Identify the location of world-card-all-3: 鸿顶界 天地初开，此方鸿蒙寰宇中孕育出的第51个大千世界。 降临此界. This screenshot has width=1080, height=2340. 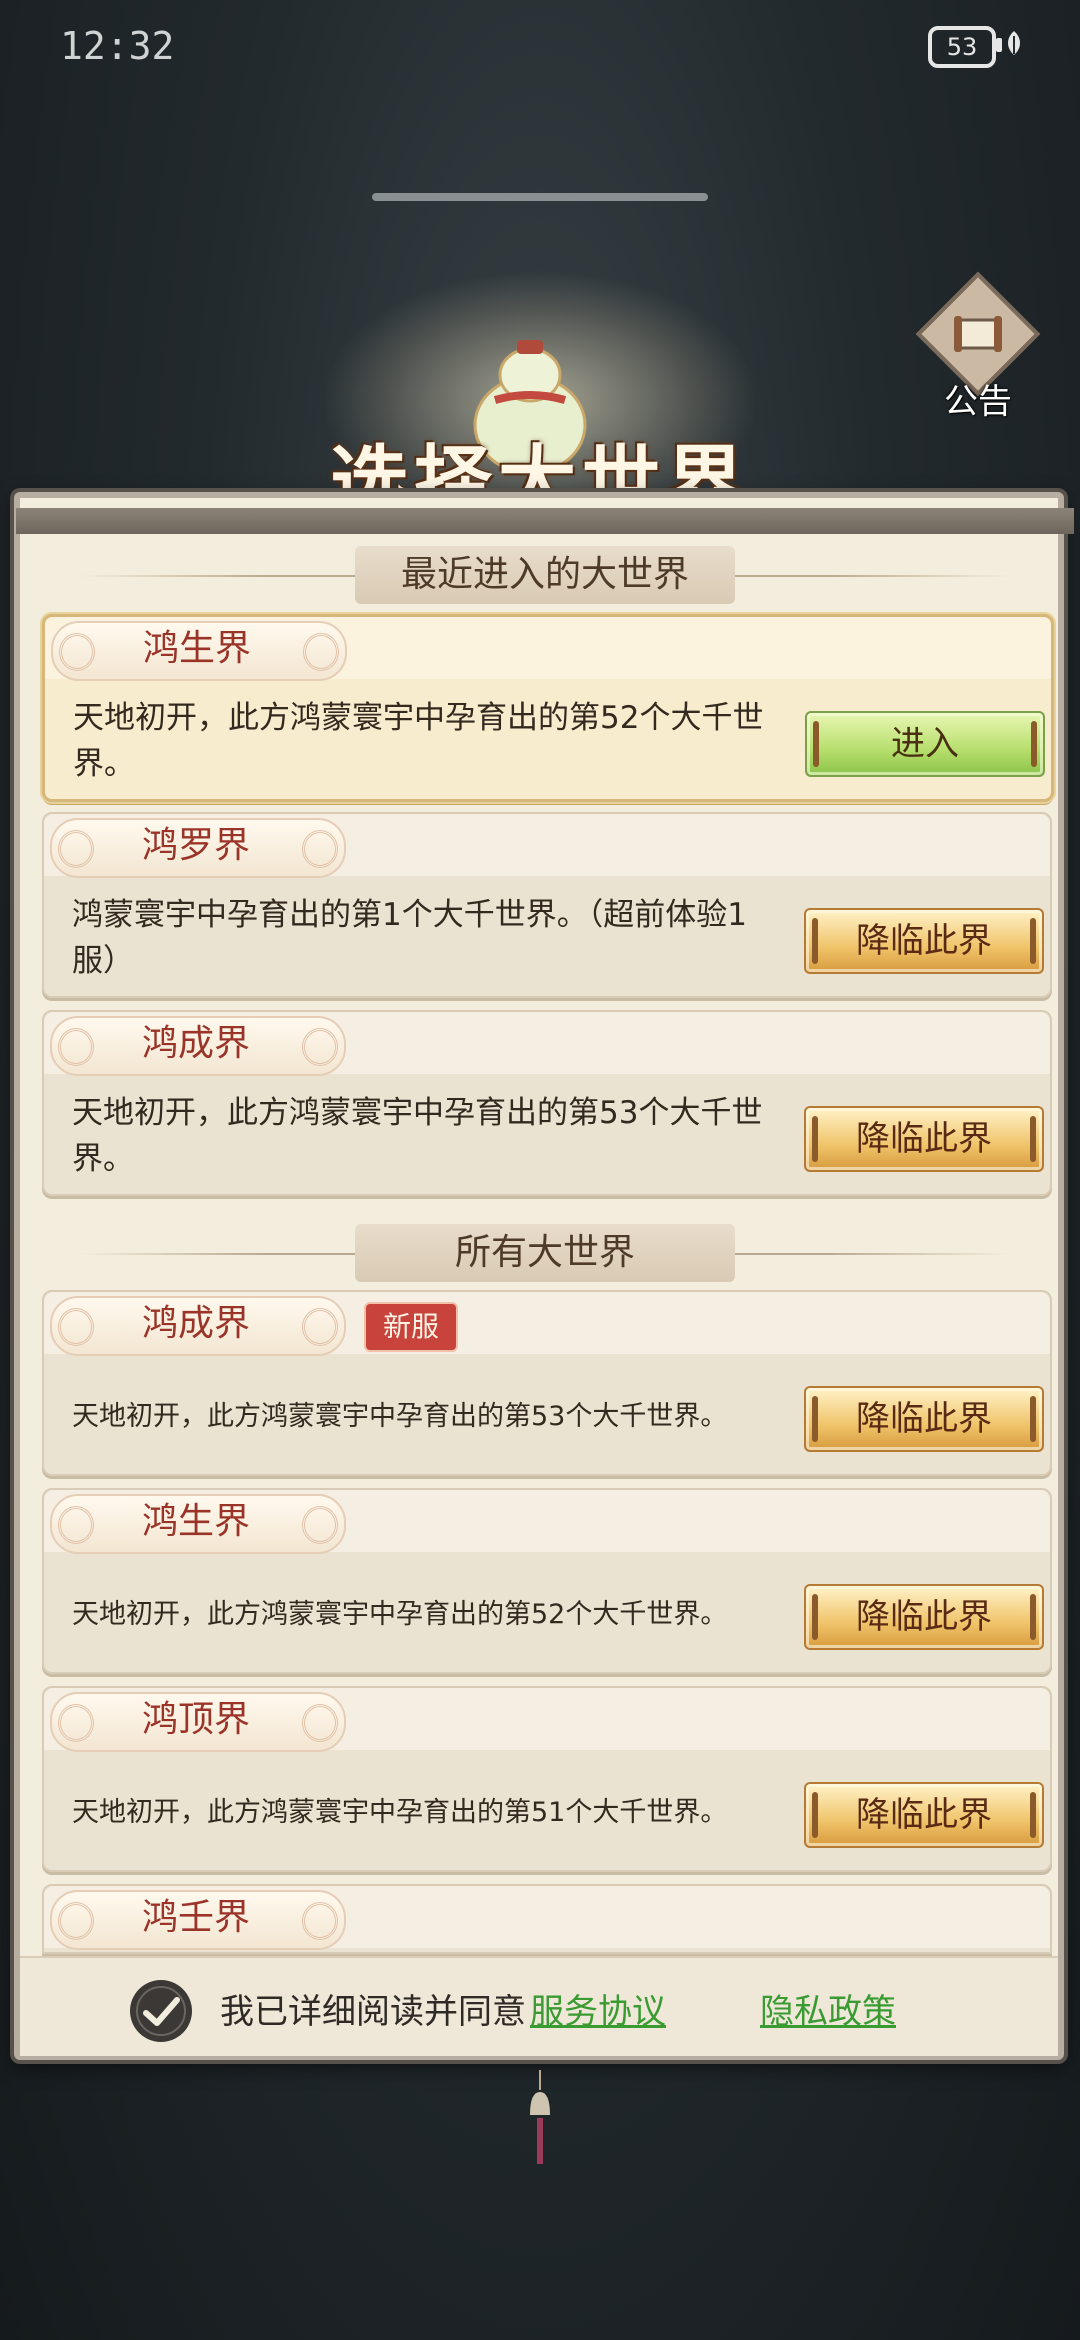
(547, 1779).